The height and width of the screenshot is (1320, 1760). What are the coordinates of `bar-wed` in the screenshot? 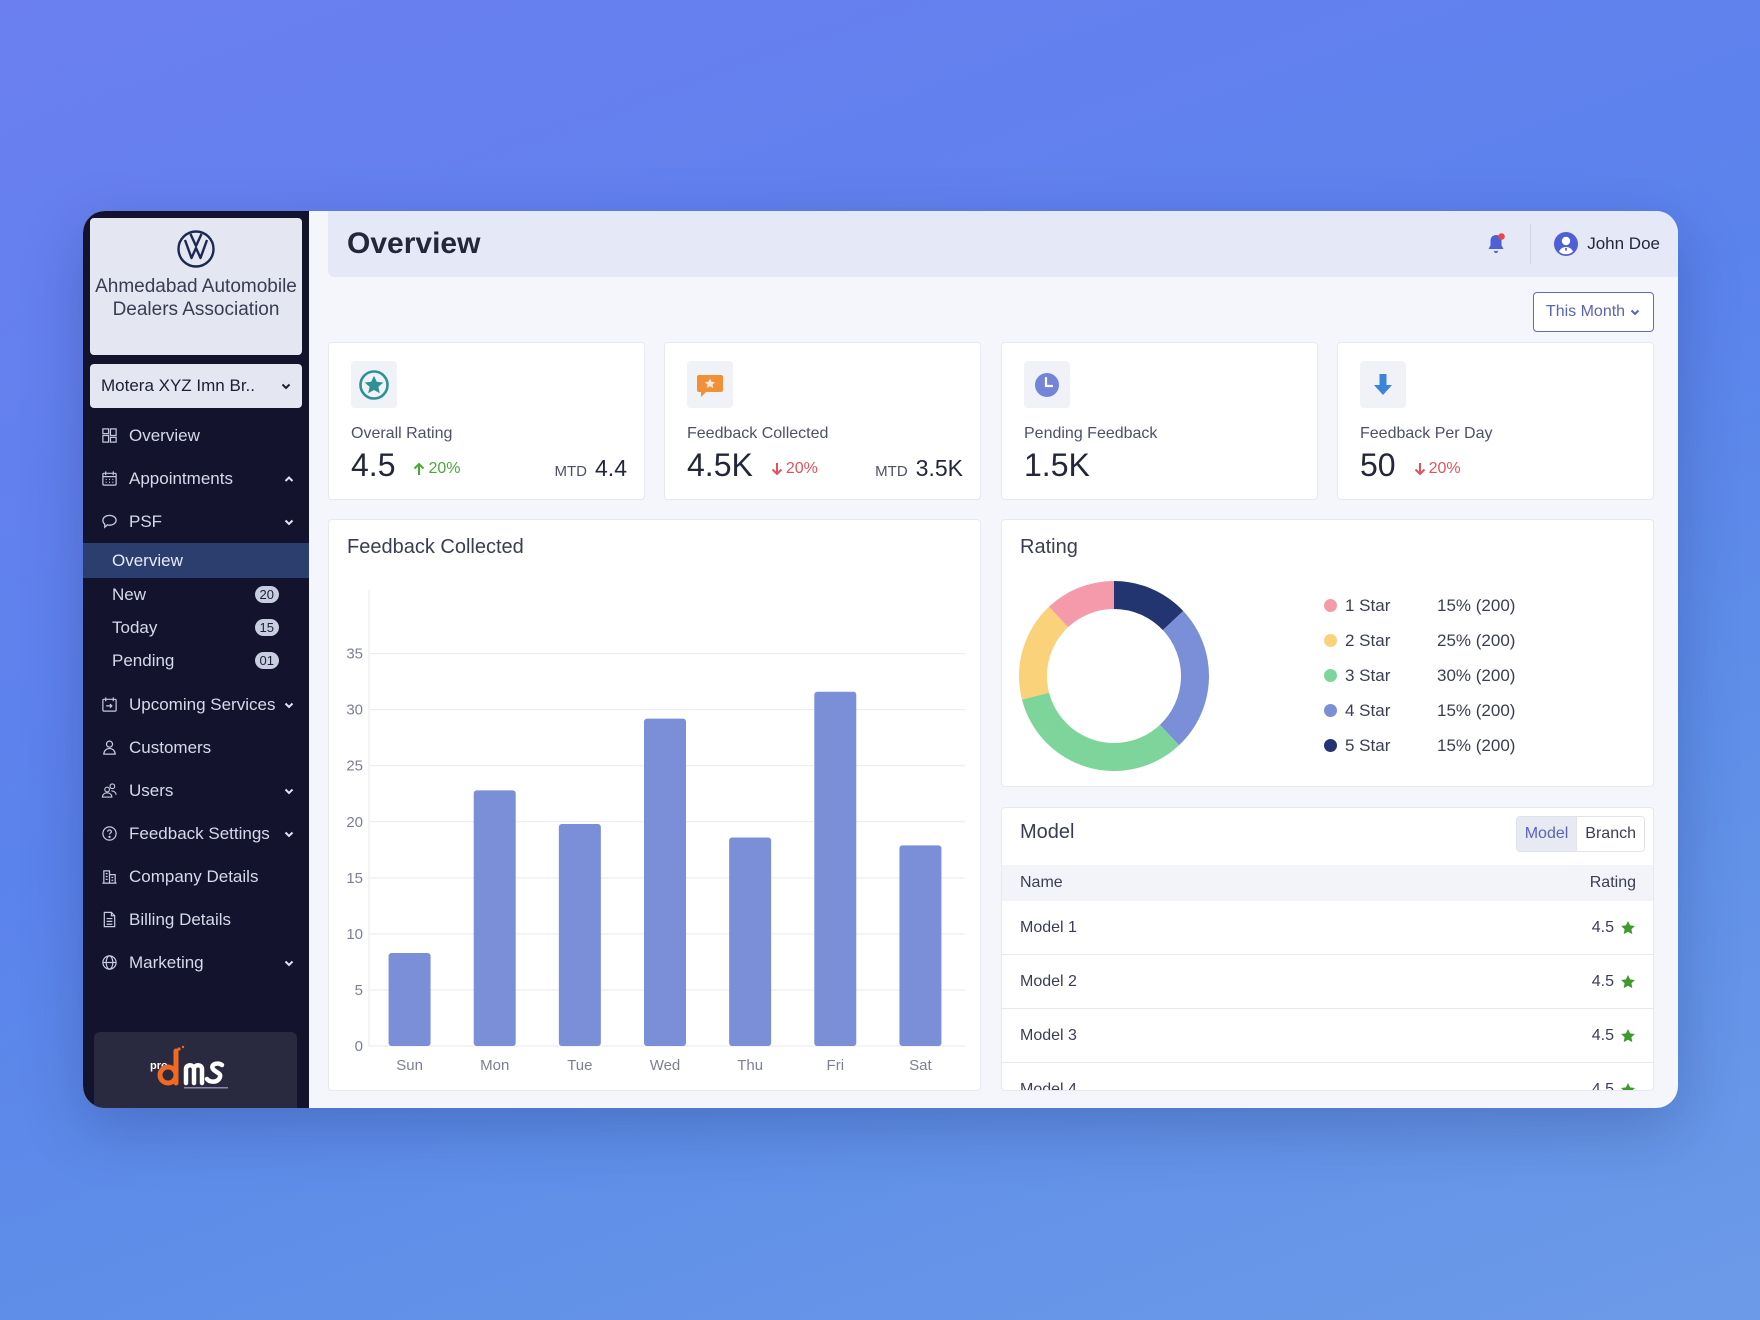 It's located at (665, 882).